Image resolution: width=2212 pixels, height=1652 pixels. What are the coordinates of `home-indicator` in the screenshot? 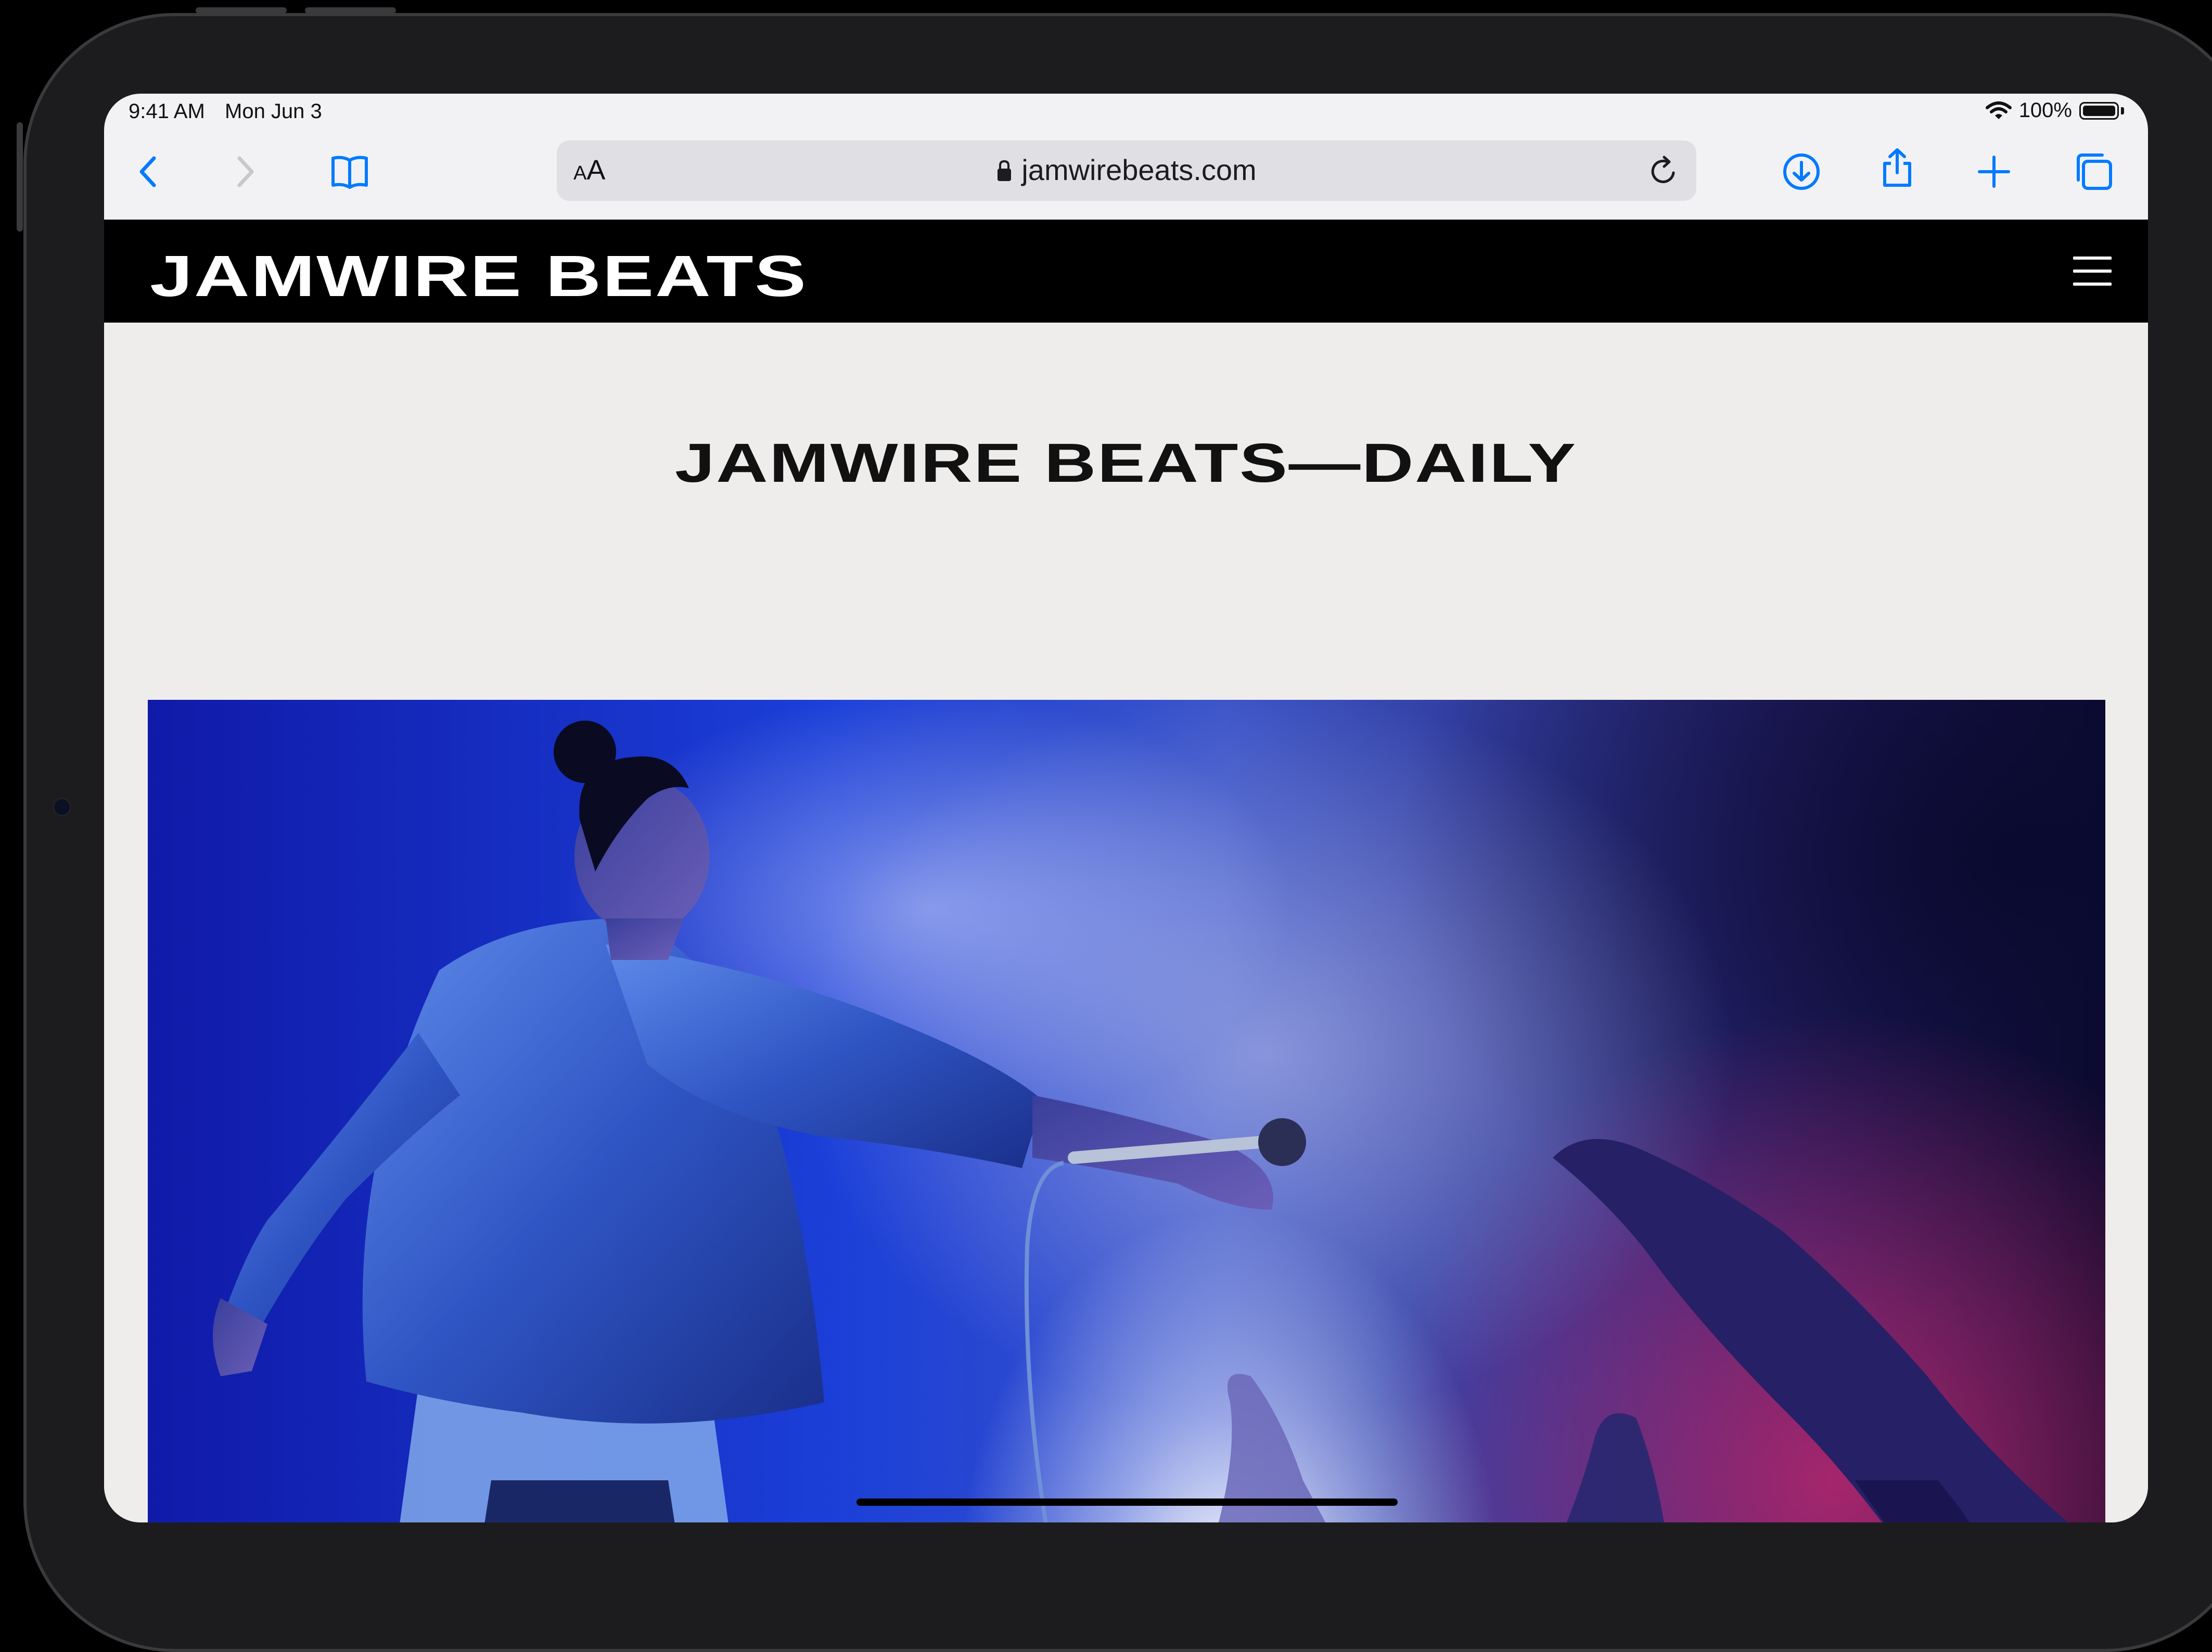 It's located at (1127, 1502).